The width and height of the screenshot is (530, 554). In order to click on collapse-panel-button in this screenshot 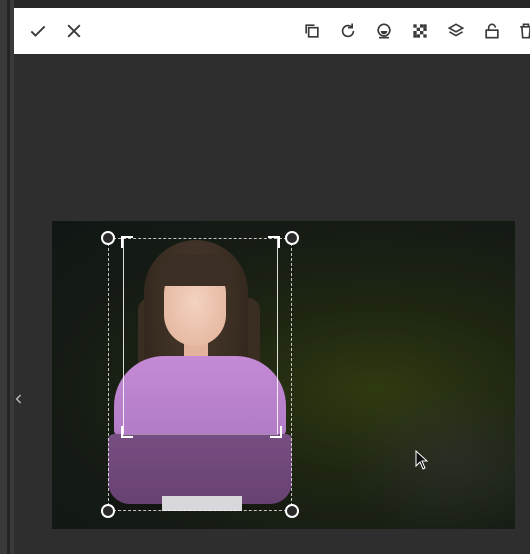, I will do `click(19, 399)`.